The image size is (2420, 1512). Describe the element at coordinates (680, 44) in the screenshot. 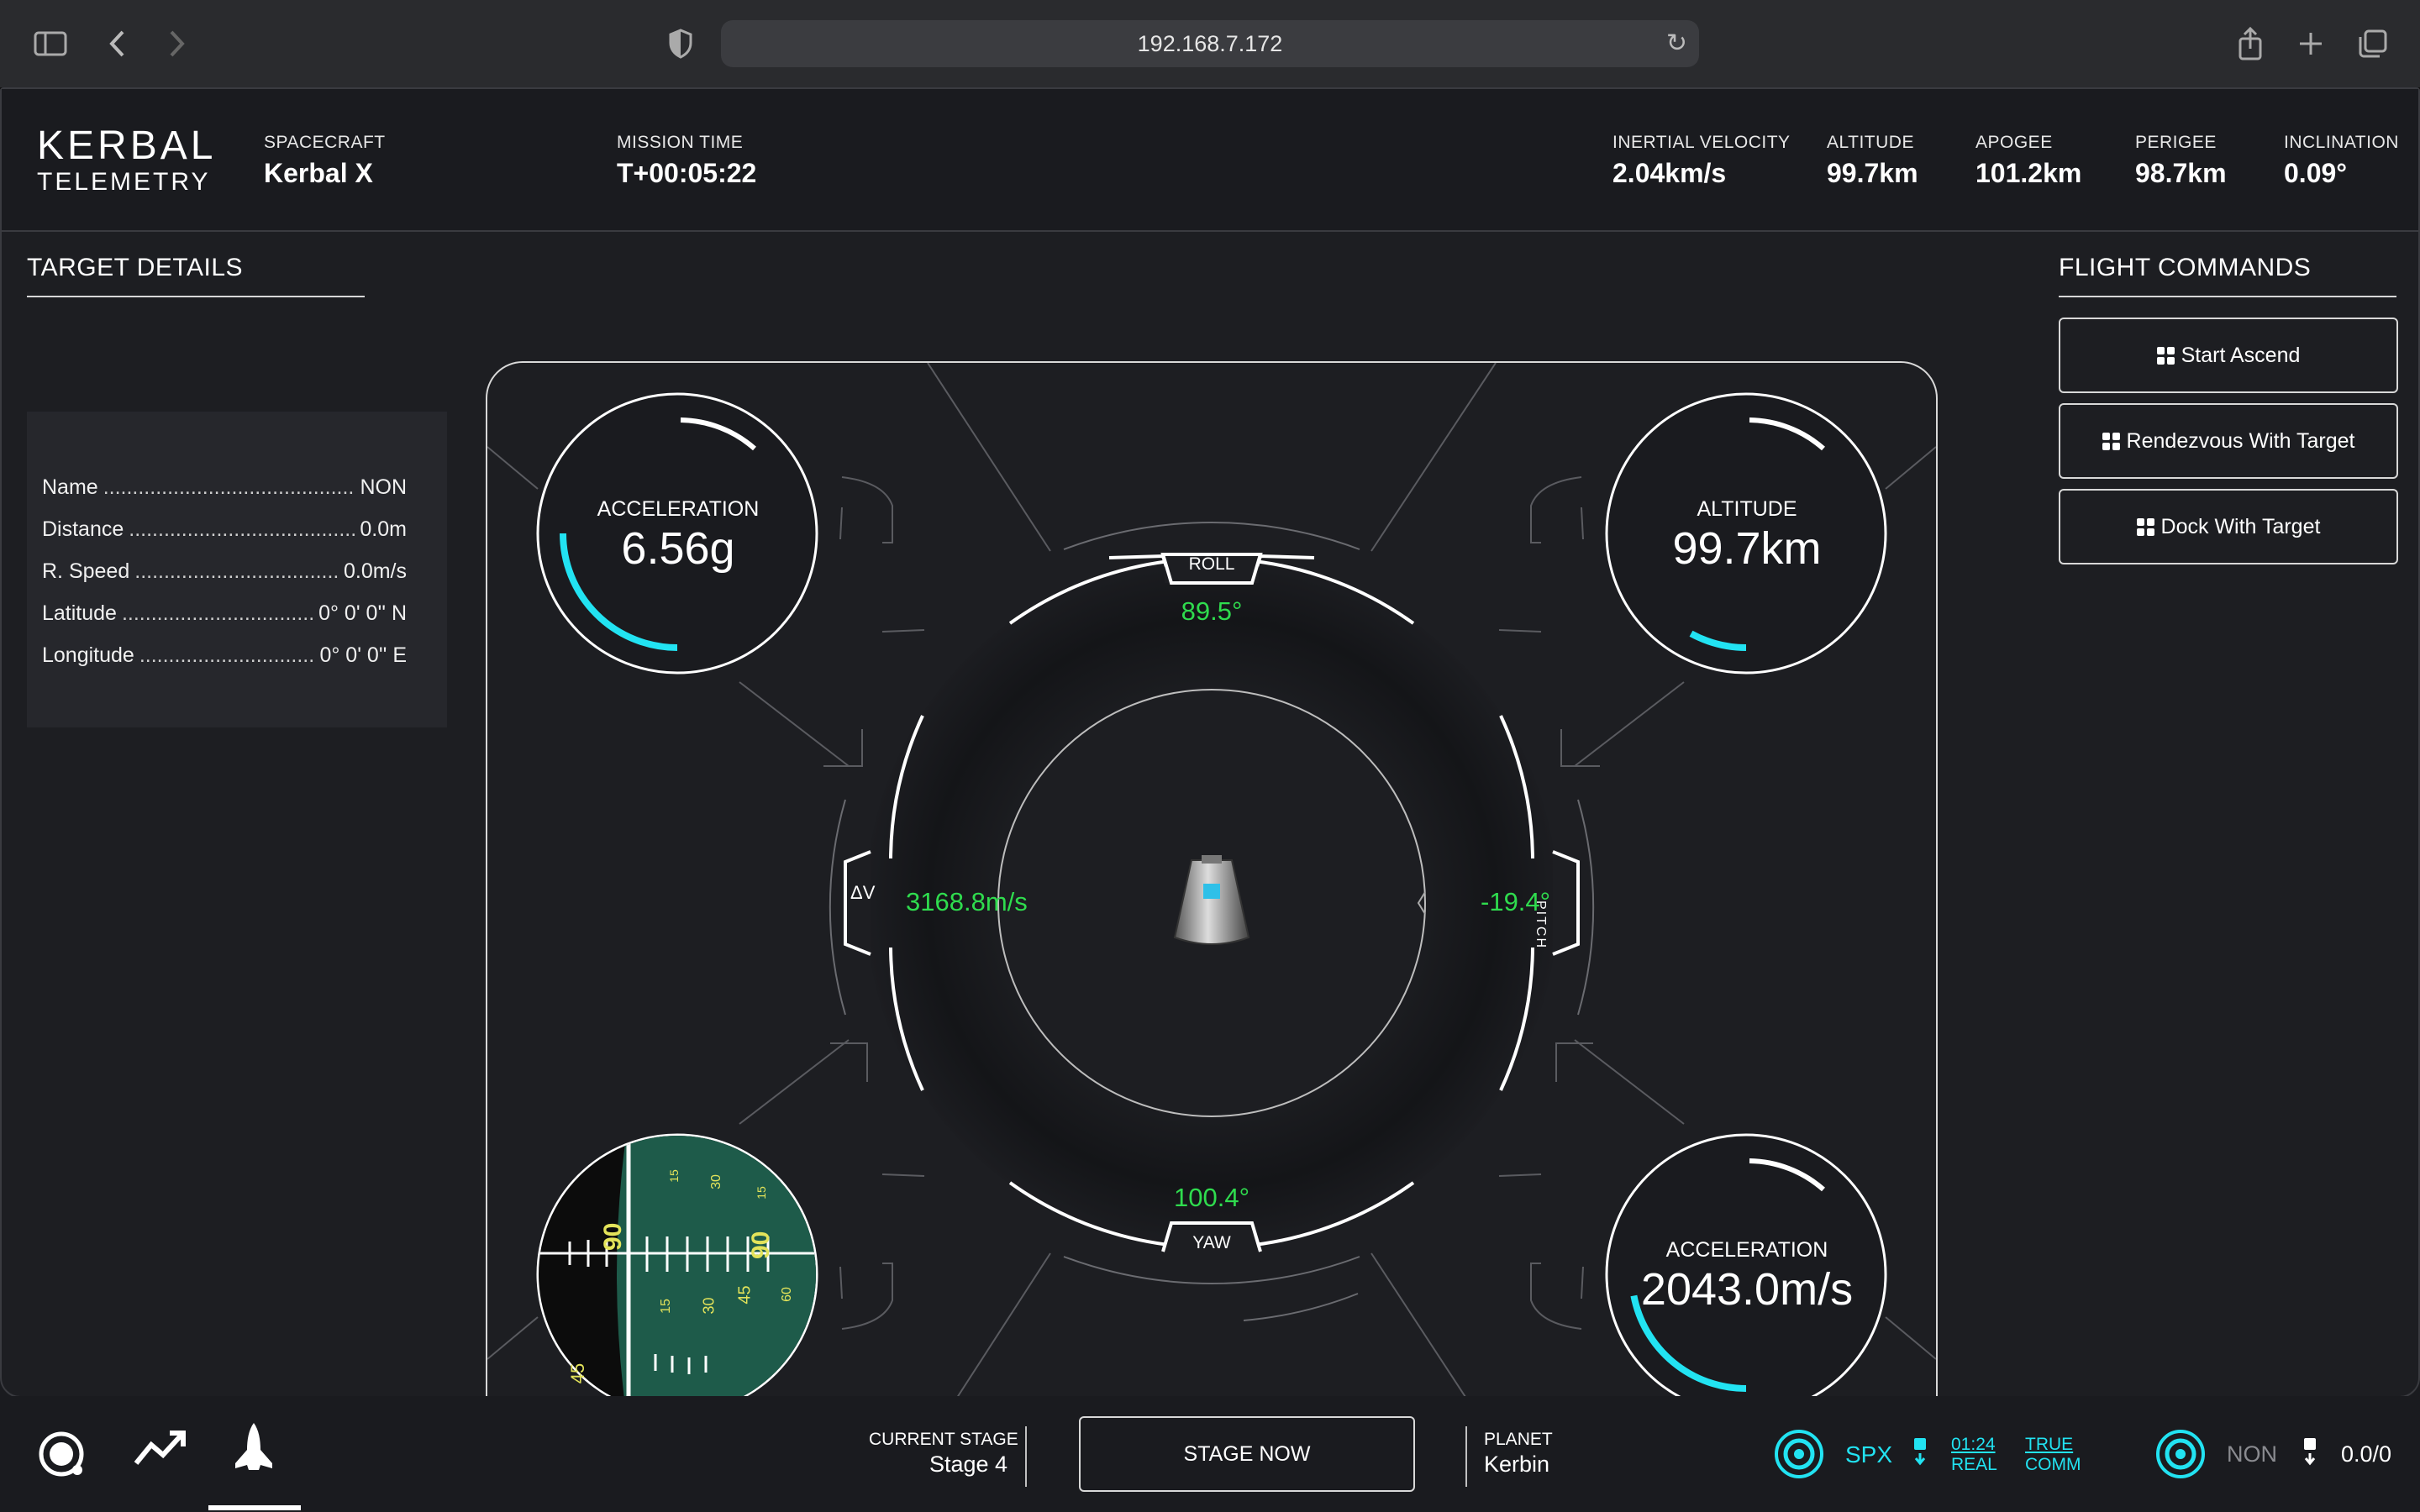

I see `privacy-shield-icon` at that location.